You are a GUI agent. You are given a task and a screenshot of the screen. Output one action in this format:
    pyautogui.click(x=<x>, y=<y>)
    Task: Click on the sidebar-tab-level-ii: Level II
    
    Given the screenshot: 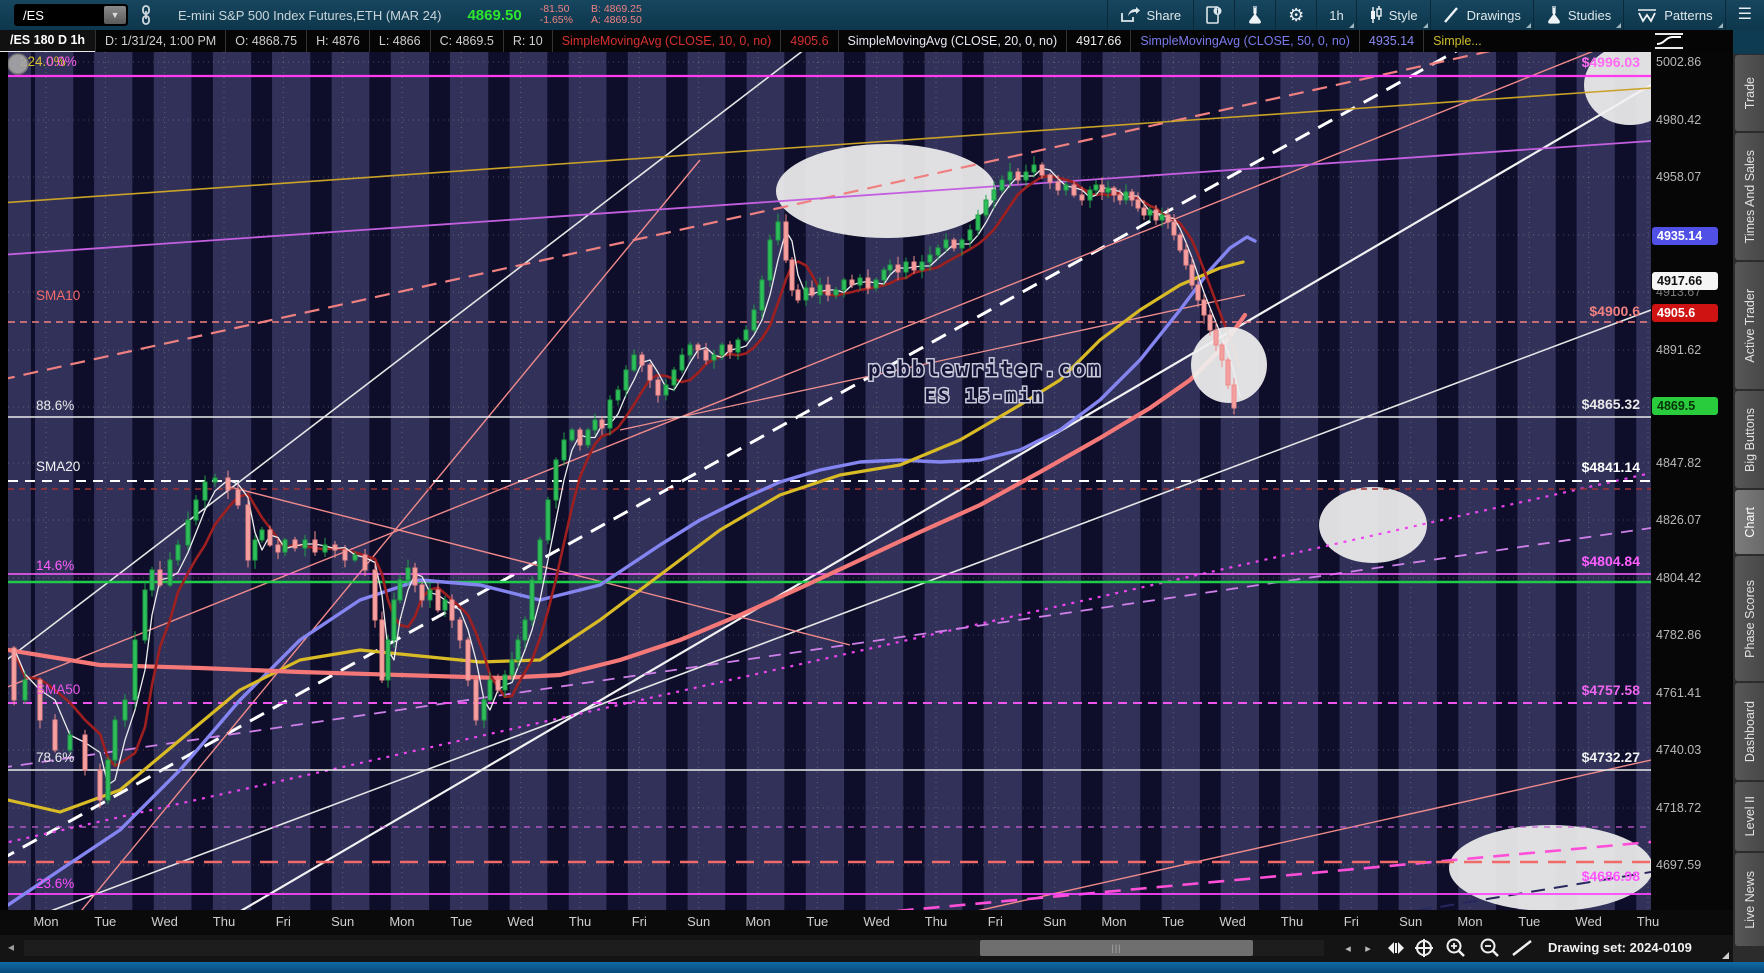 What is the action you would take?
    pyautogui.click(x=1749, y=816)
    